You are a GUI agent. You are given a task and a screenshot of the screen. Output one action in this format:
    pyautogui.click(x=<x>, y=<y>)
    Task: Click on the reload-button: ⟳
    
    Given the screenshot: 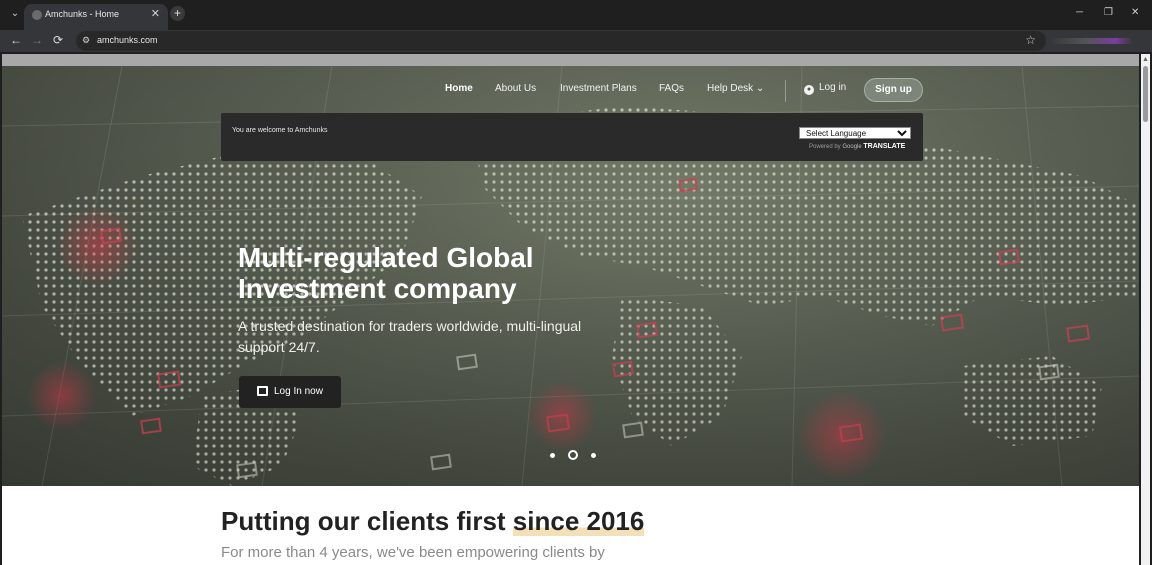 What is the action you would take?
    pyautogui.click(x=58, y=40)
    